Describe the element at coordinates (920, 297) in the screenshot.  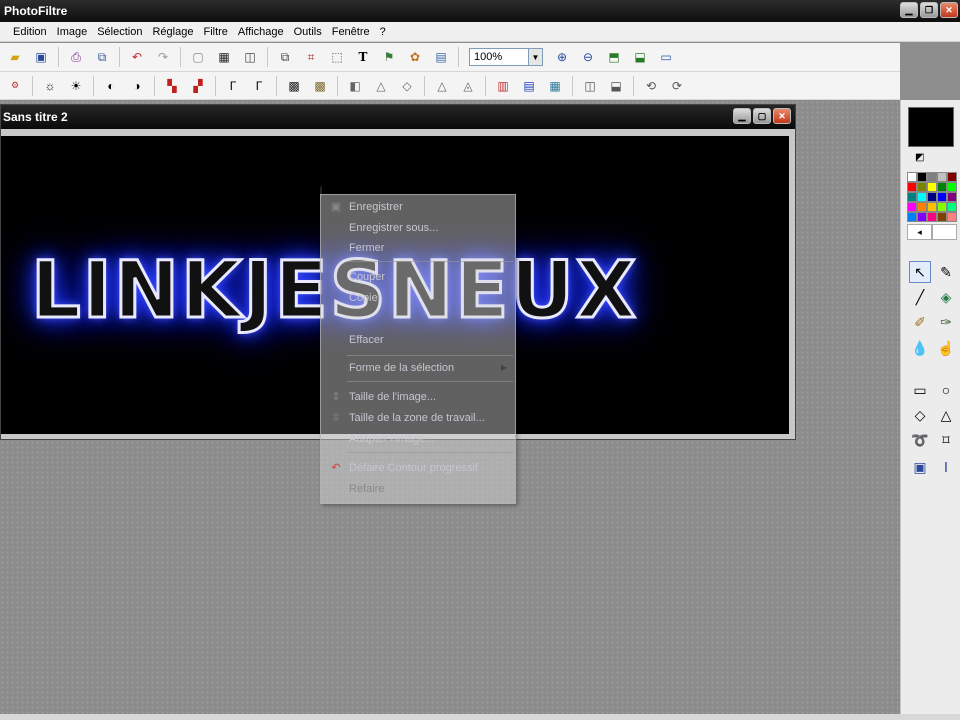
I see `line-icon: ╱` at that location.